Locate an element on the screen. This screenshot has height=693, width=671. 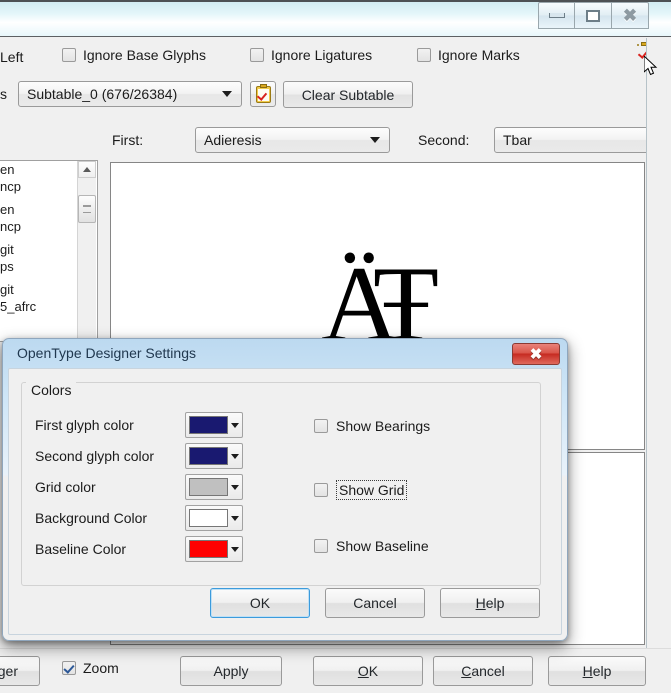
first-glyph-value: Adieresis is located at coordinates (233, 140).